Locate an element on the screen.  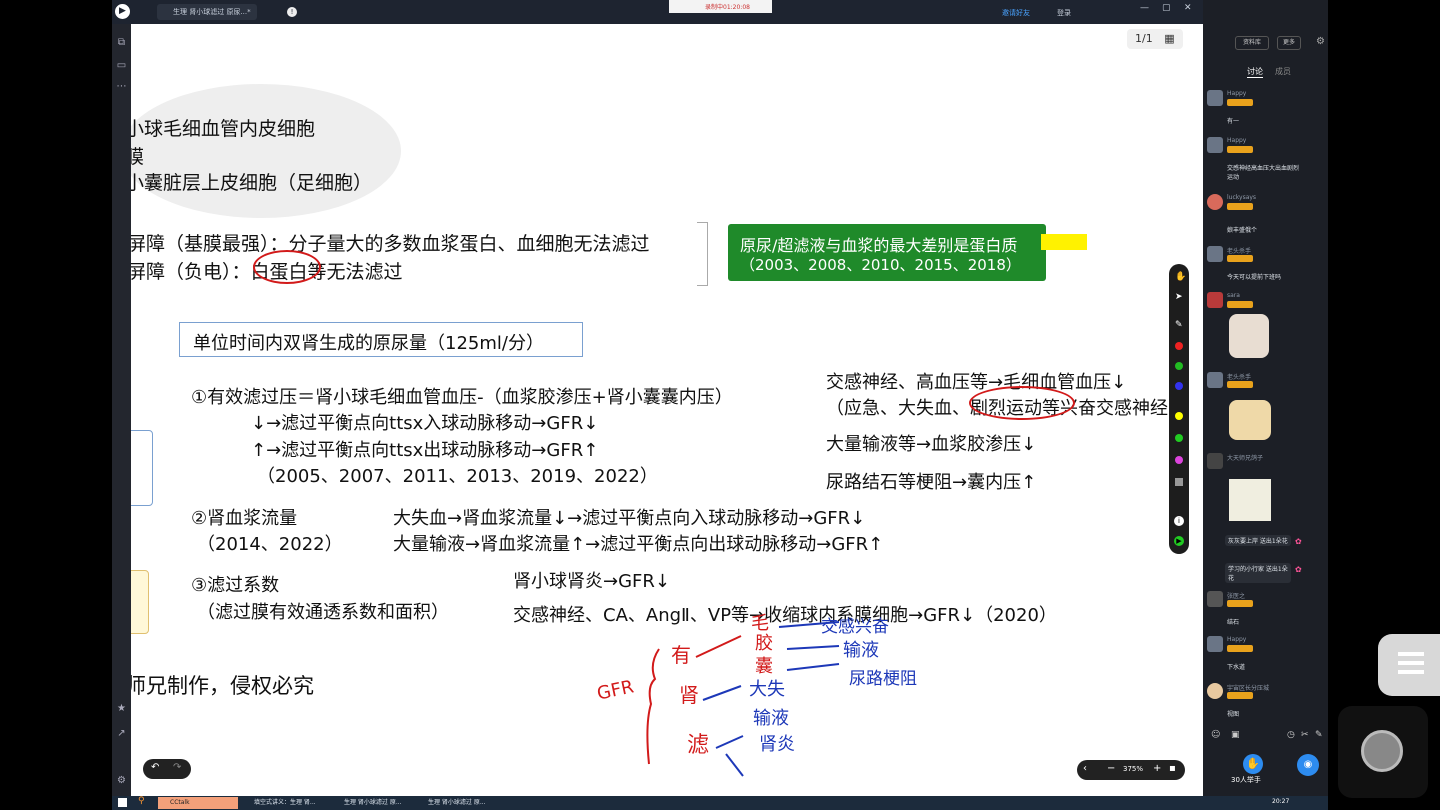
share-icon: ↗ is located at coordinates (121, 733).